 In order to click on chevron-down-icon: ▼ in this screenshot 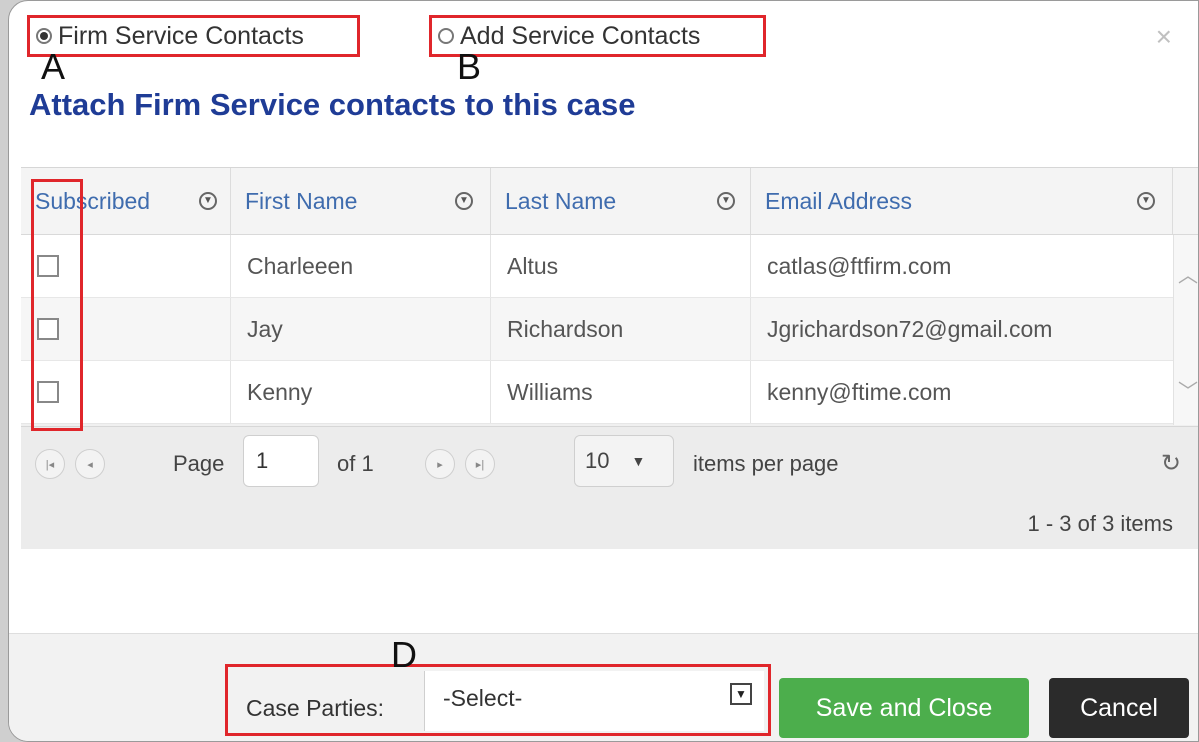, I will do `click(741, 694)`.